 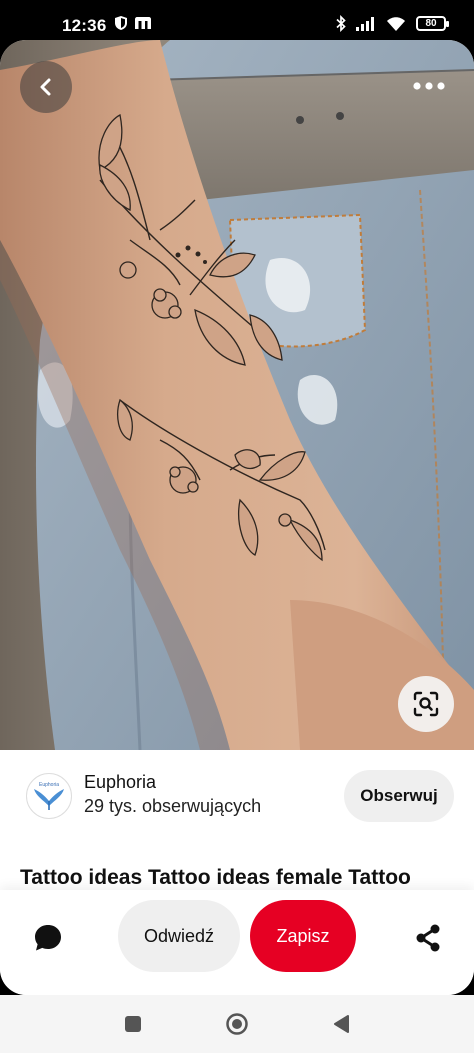 I want to click on euphoria-logo-icon: Euphoria, so click(x=49, y=796).